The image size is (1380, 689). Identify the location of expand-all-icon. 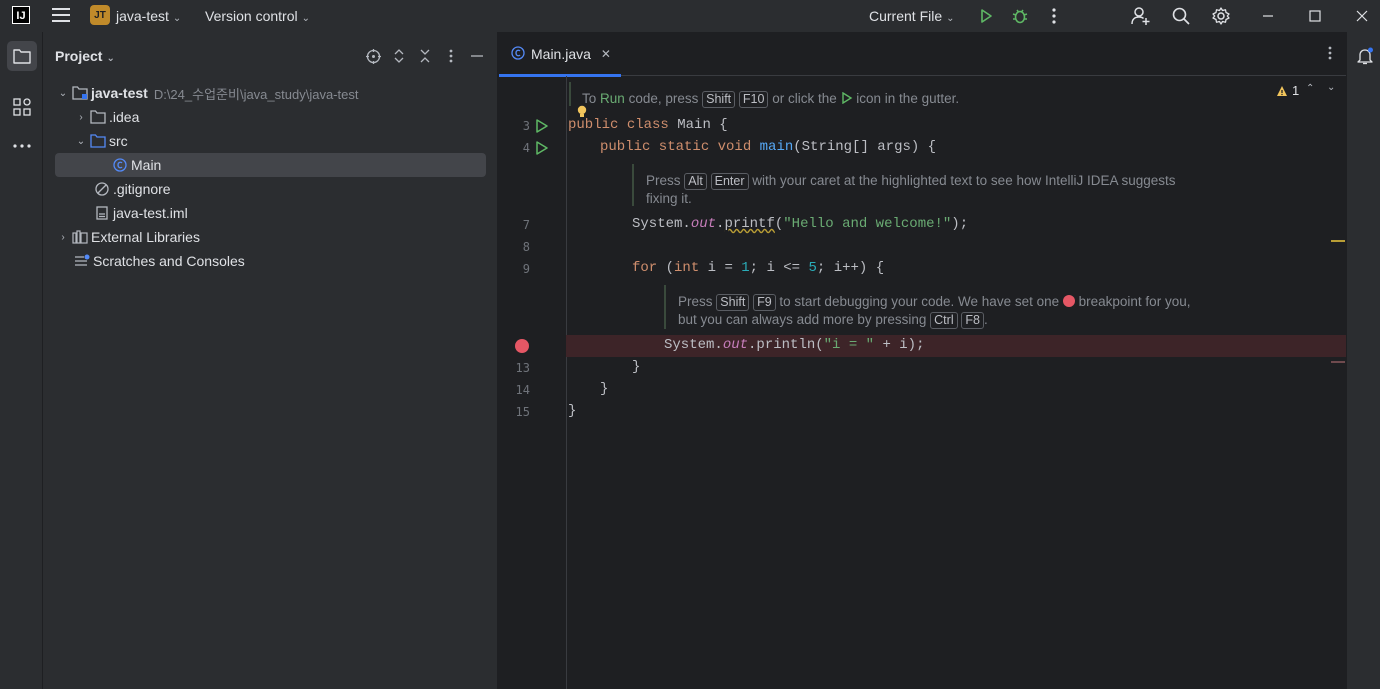
(399, 56).